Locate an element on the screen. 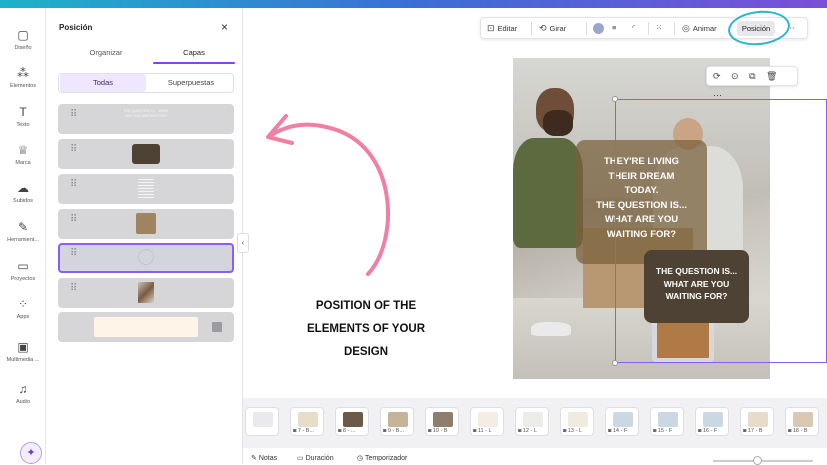 This screenshot has width=827, height=465. page-label: ◙ 10 - B is located at coordinates (438, 431).